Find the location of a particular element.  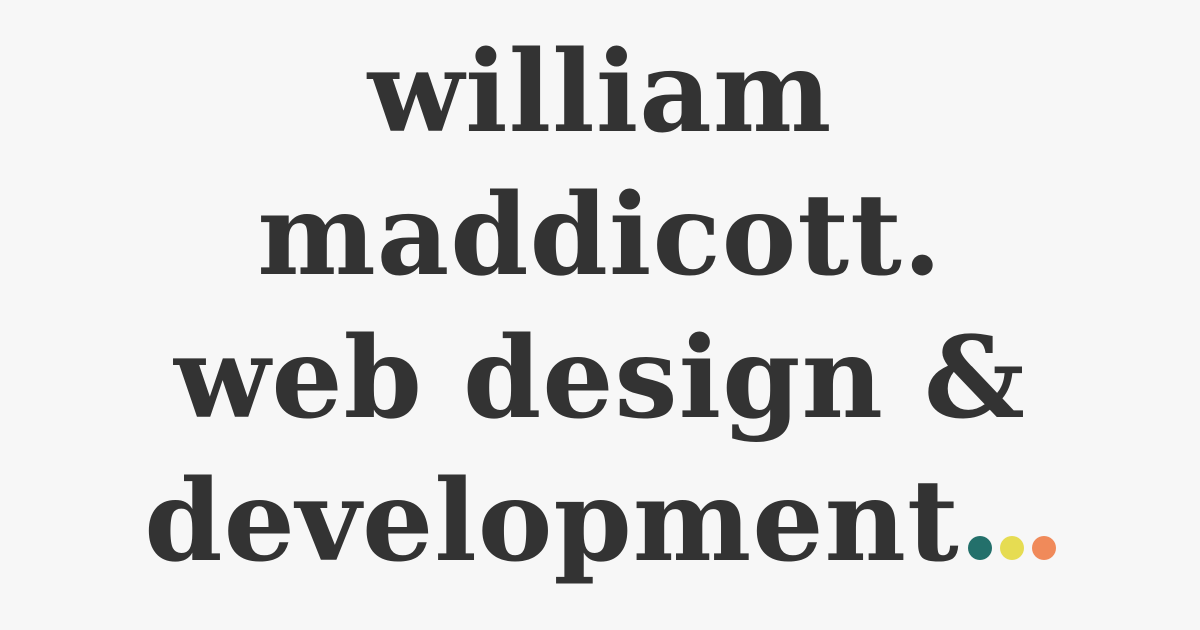

yellow-dot-icon is located at coordinates (1011, 548).